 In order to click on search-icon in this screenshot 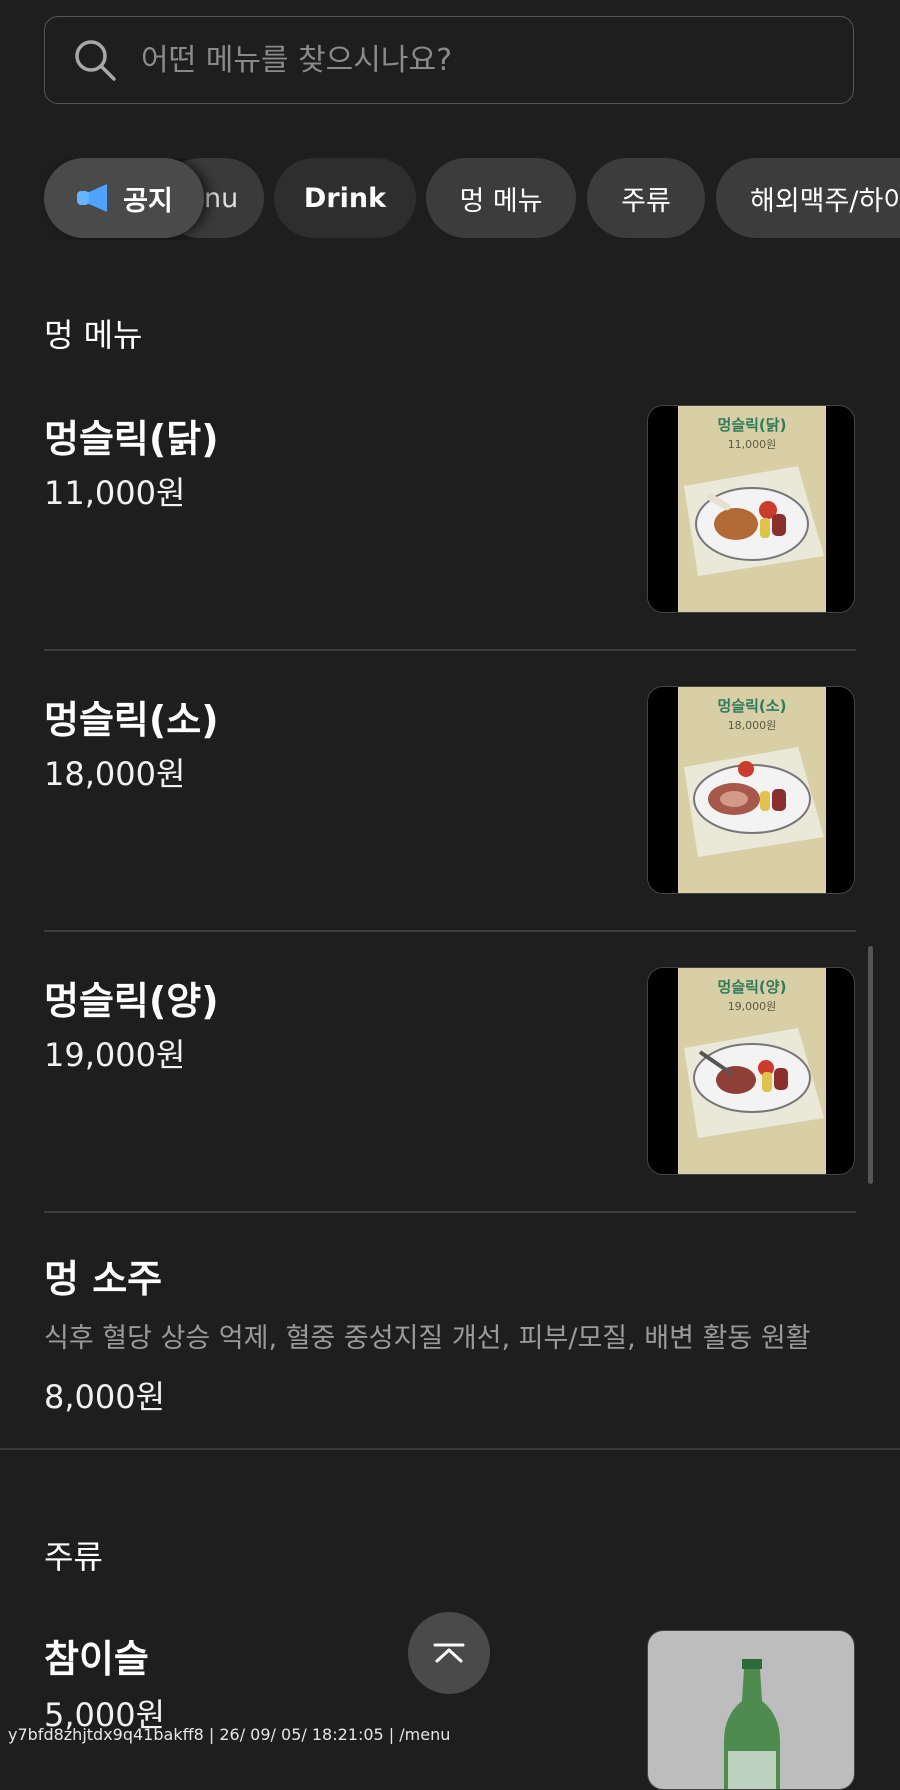, I will do `click(95, 60)`.